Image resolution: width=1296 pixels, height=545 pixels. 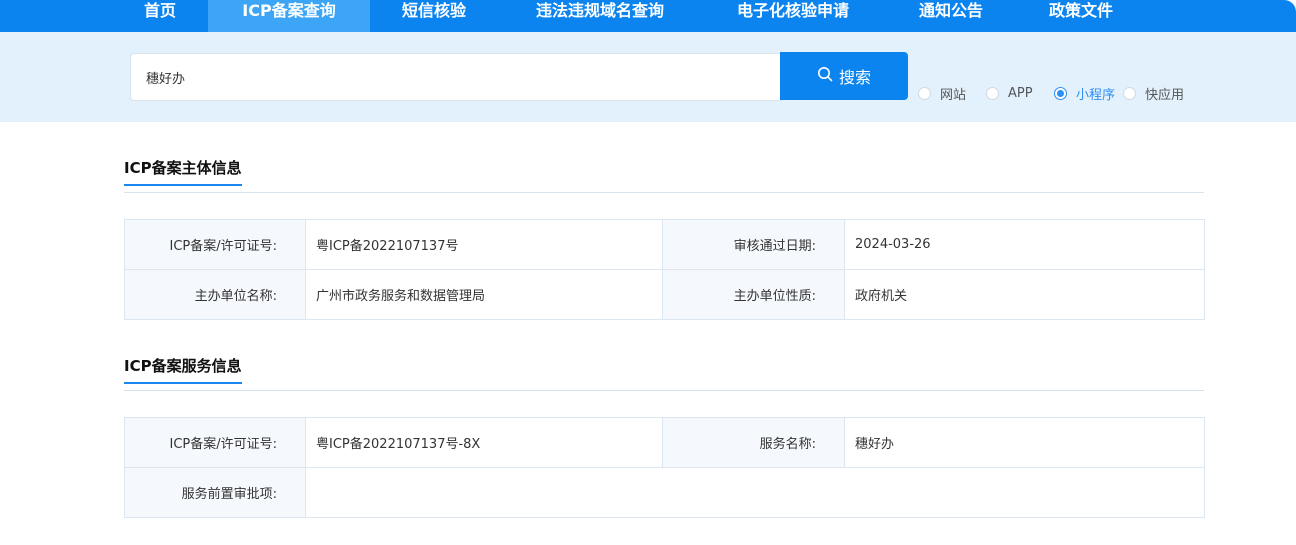 I want to click on radio-app: APP, so click(x=1009, y=93).